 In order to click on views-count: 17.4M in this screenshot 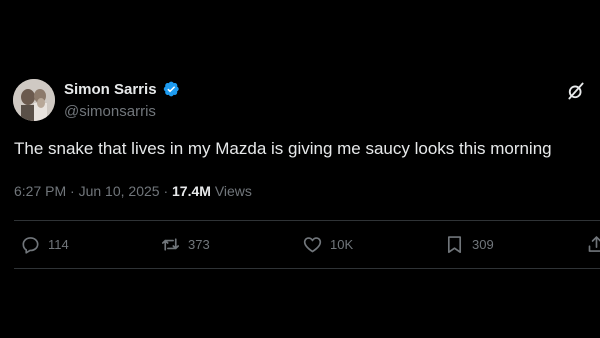, I will do `click(191, 191)`.